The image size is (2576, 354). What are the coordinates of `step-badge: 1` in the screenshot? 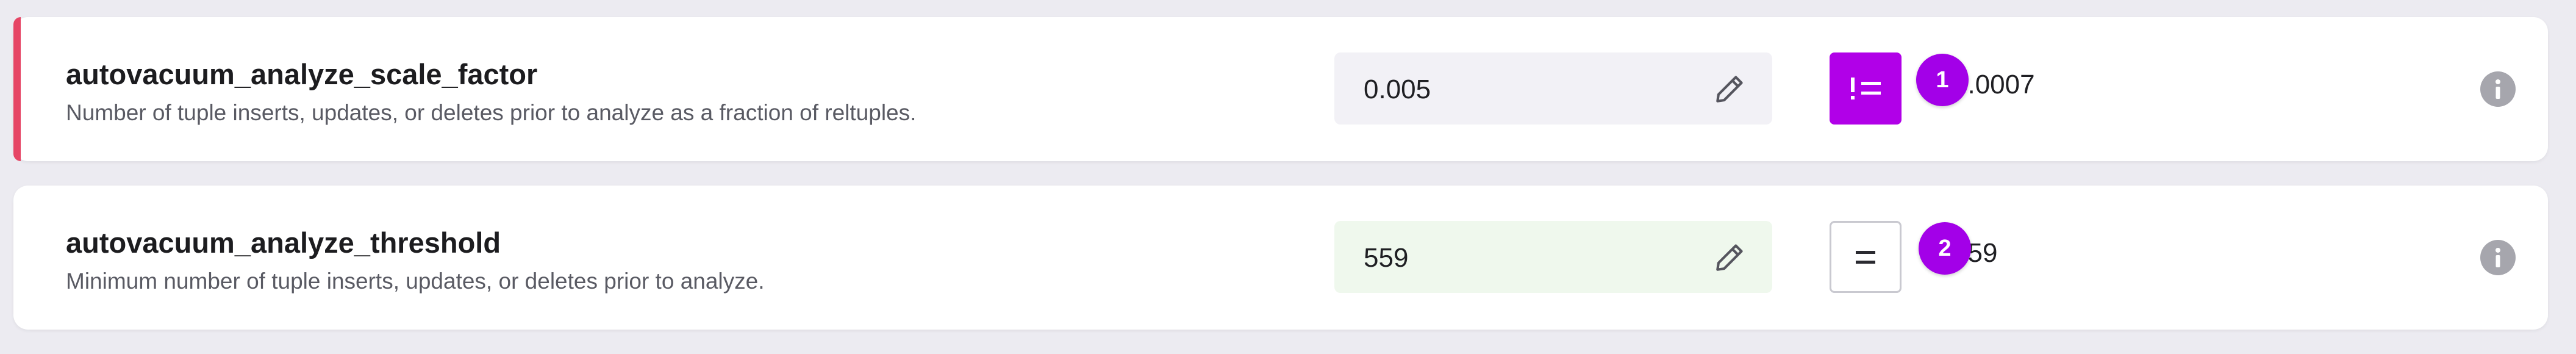 It's located at (1943, 80).